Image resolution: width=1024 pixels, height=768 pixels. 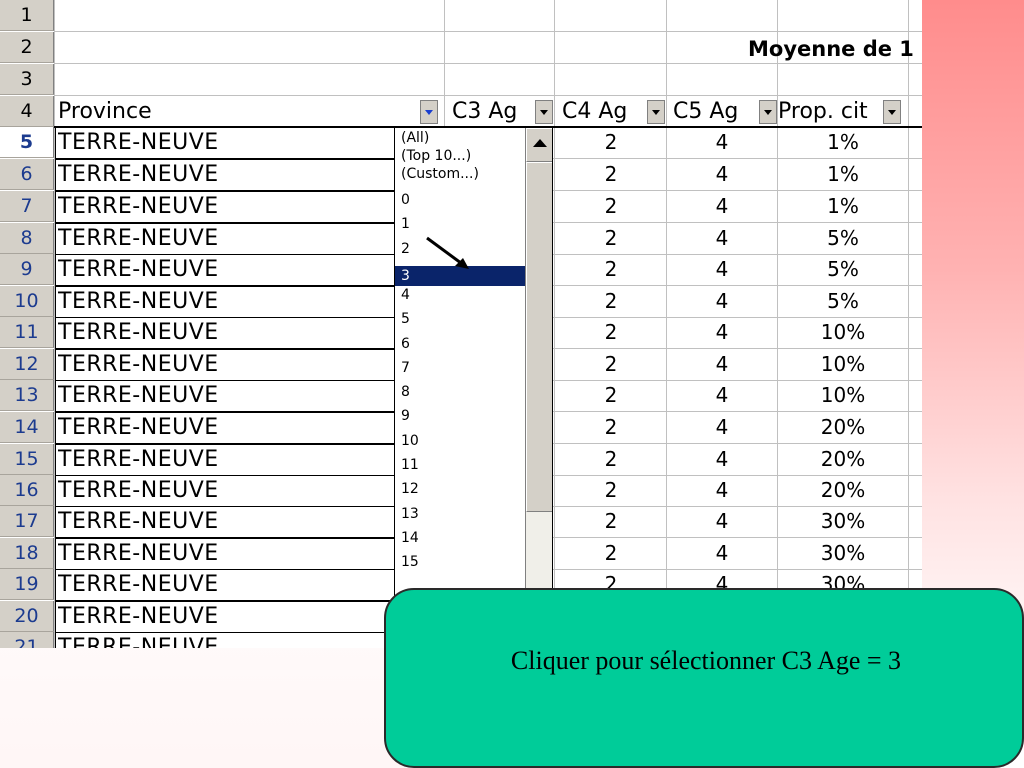 What do you see at coordinates (27, 553) in the screenshot?
I see `row-header: 18` at bounding box center [27, 553].